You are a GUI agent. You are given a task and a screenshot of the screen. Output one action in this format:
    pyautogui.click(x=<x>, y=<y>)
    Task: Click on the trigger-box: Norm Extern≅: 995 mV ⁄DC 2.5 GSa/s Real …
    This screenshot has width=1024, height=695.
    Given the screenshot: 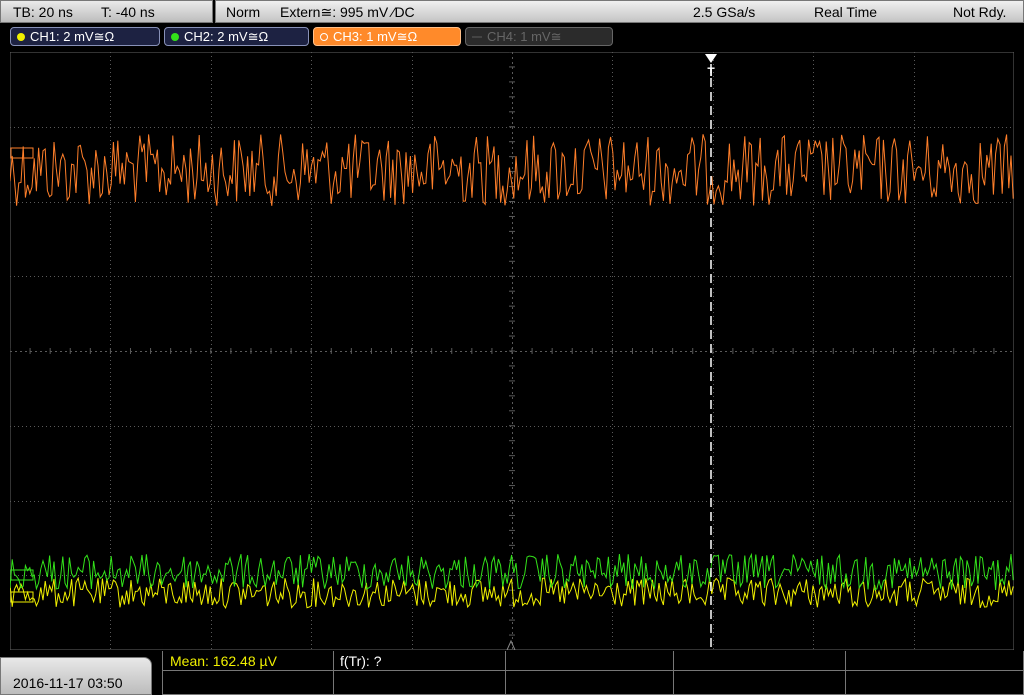 What is the action you would take?
    pyautogui.click(x=619, y=11)
    